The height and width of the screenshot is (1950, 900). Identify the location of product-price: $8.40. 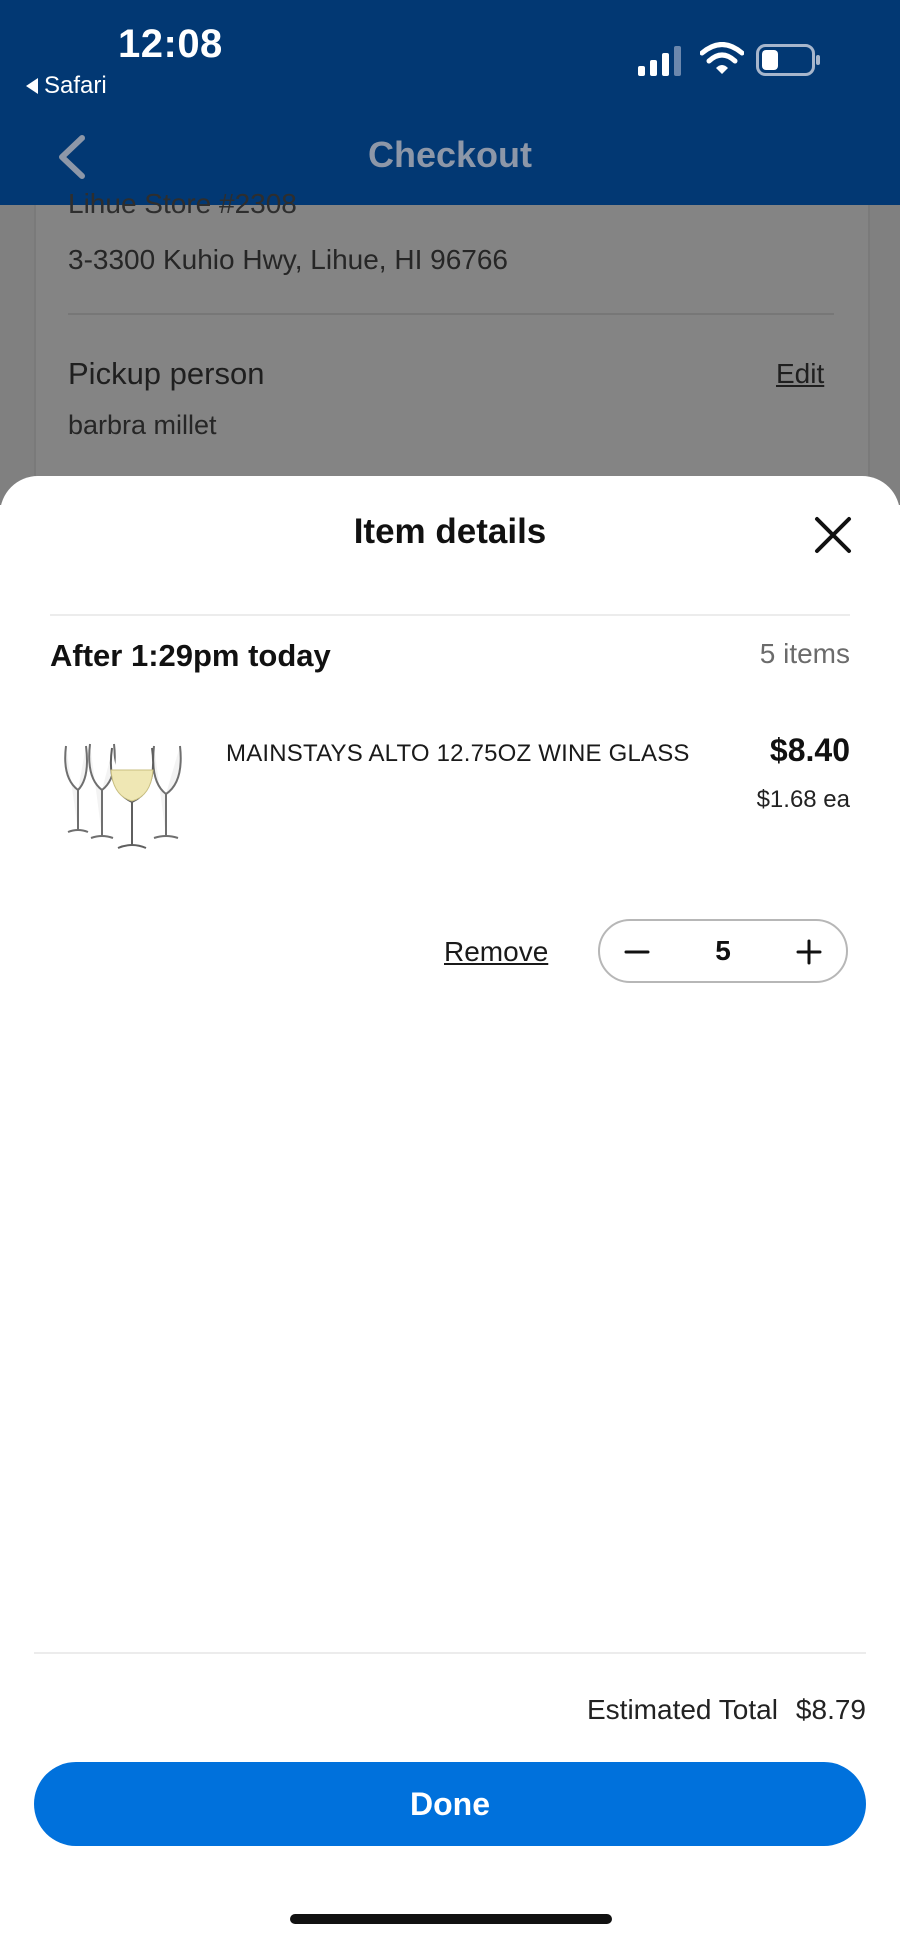
(809, 750).